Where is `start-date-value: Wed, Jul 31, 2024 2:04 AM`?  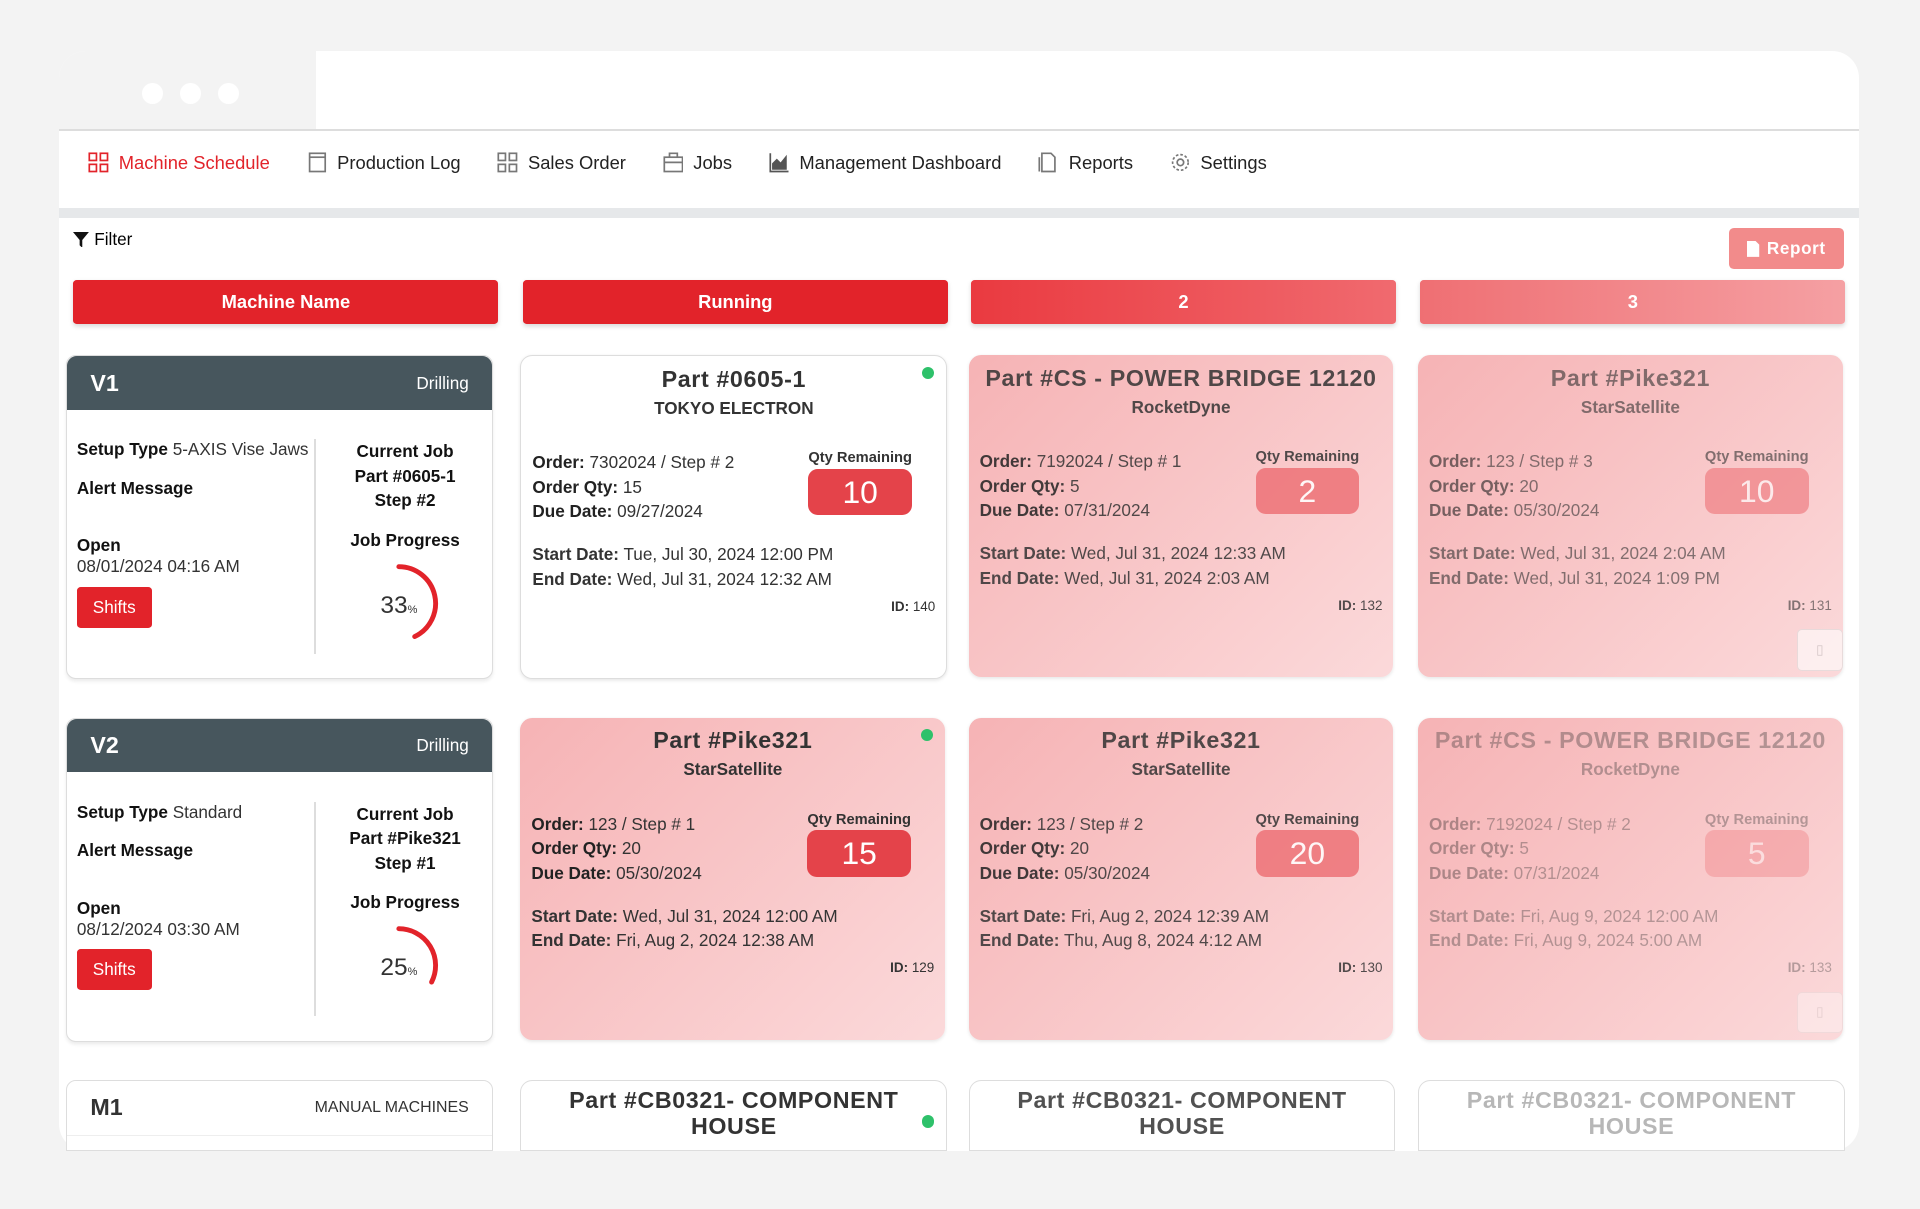
start-date-value: Wed, Jul 31, 2024 2:04 AM is located at coordinates (1623, 553).